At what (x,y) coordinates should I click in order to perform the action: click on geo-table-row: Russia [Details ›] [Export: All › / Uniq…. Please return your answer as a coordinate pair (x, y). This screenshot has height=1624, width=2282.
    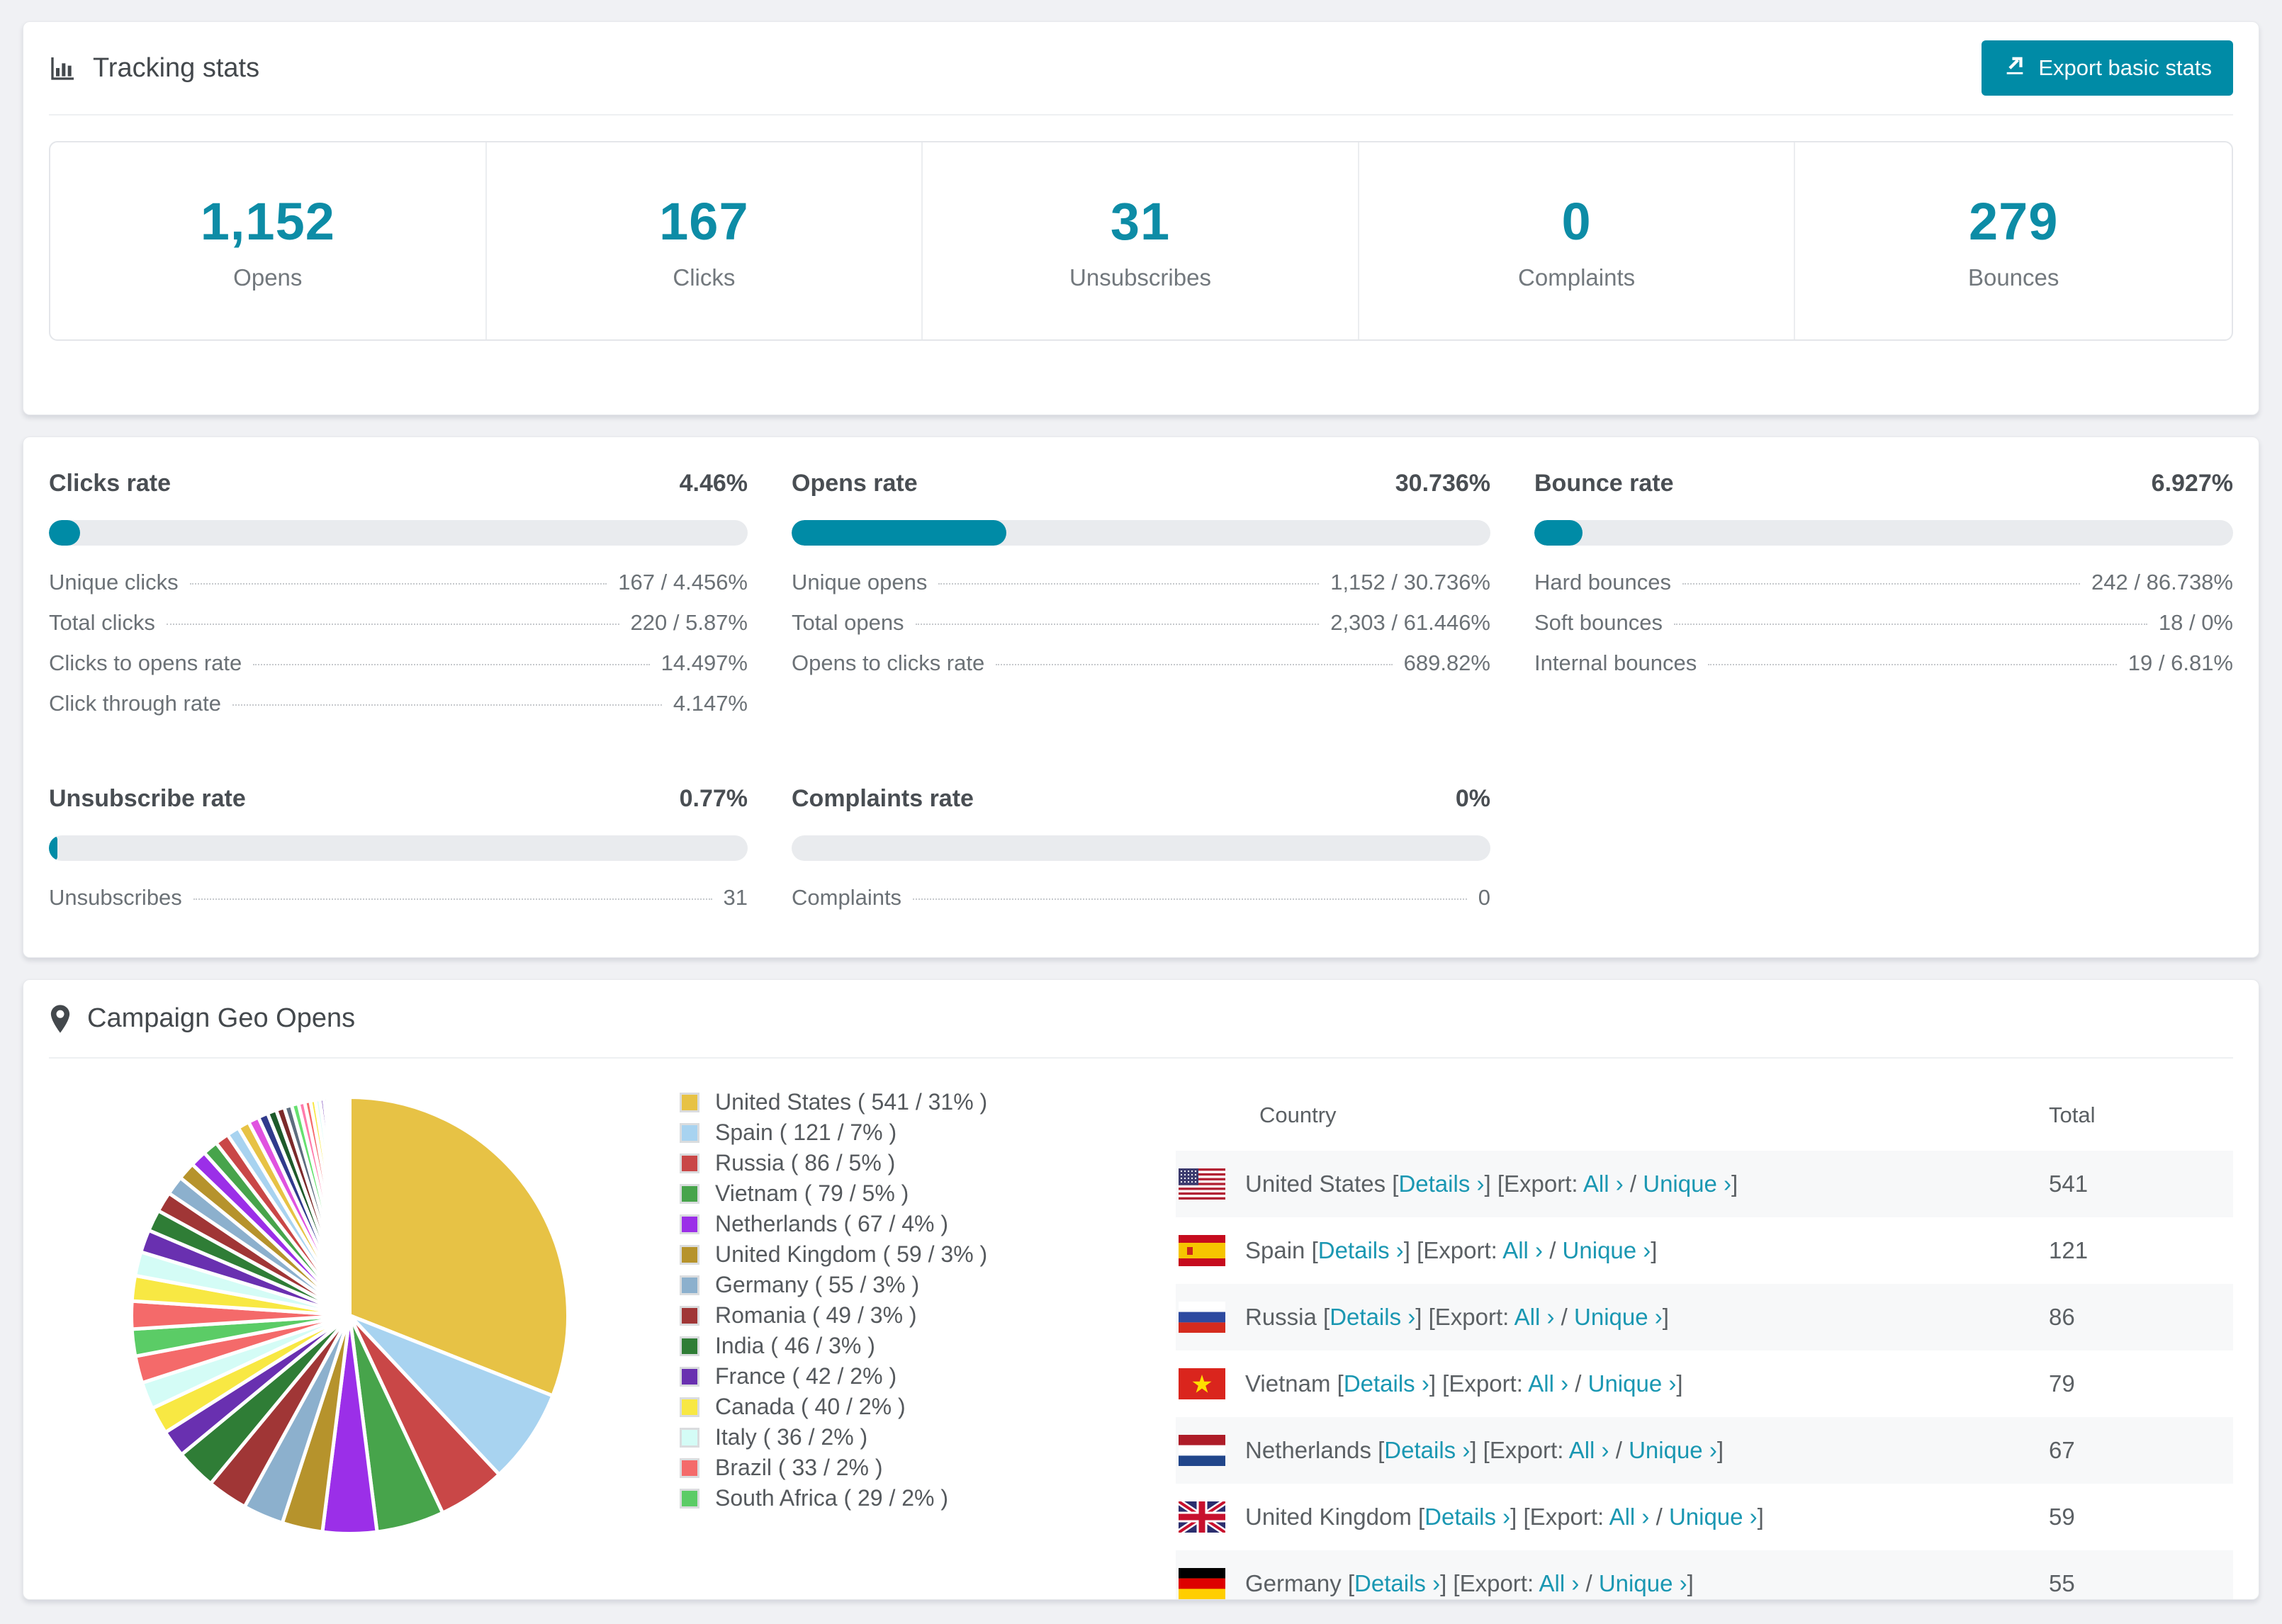
    Looking at the image, I should click on (1704, 1317).